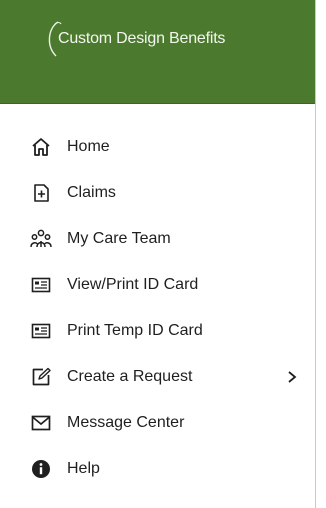  What do you see at coordinates (88, 146) in the screenshot?
I see `menu-item-label: Home` at bounding box center [88, 146].